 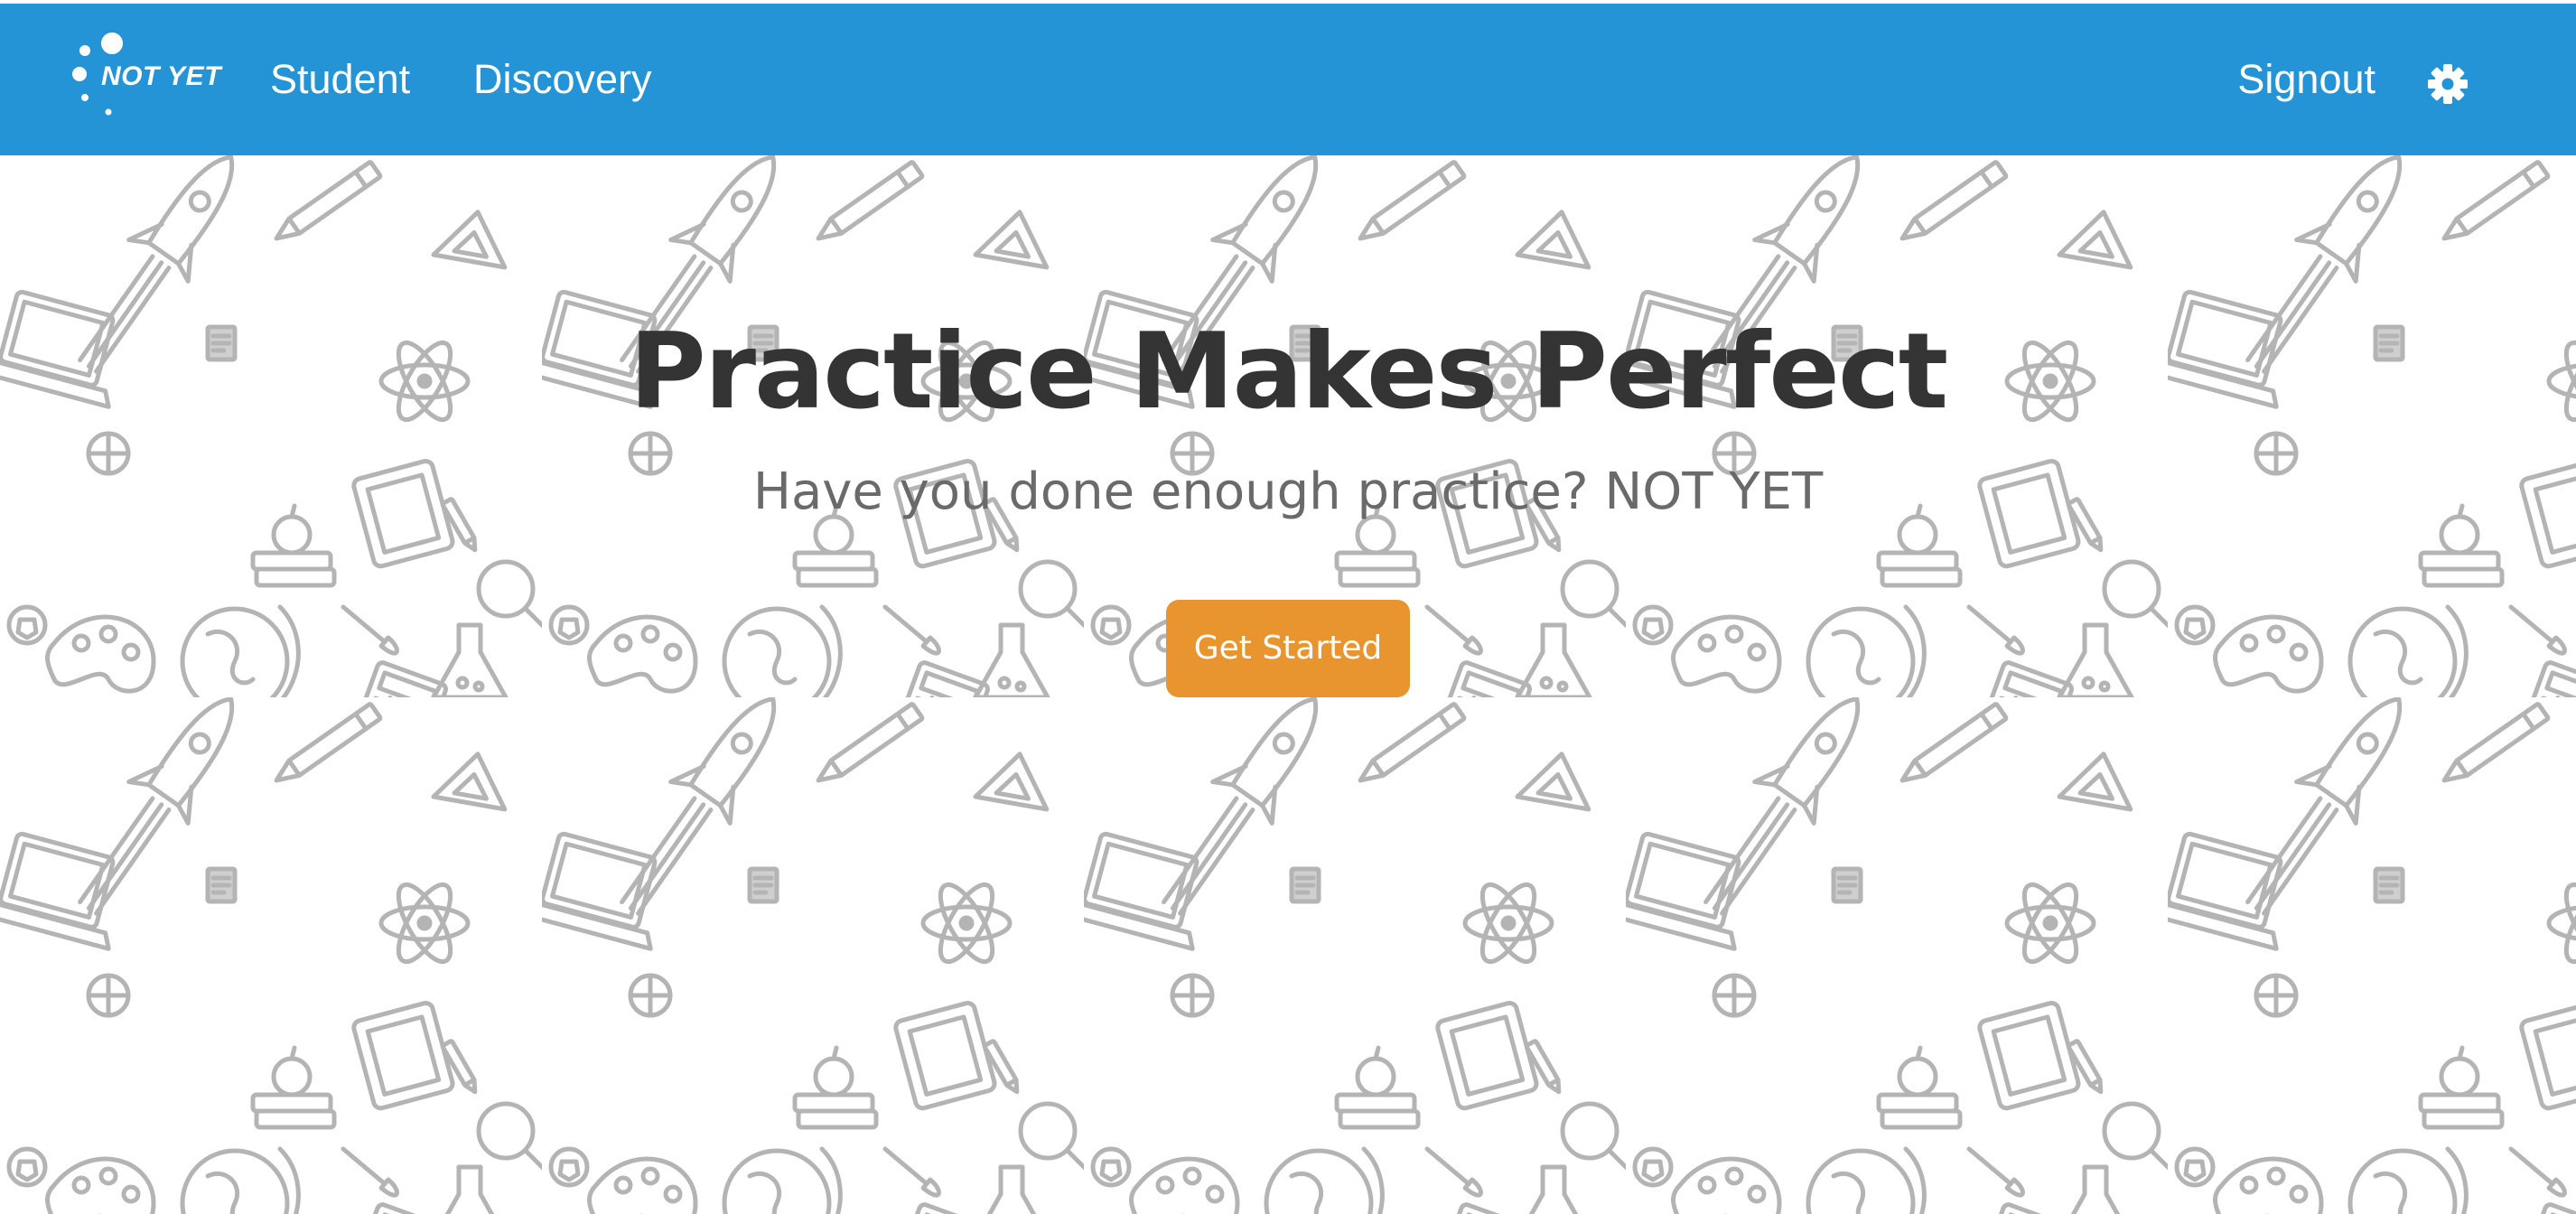 I want to click on nav-link-discovery: Discovery, so click(x=563, y=79).